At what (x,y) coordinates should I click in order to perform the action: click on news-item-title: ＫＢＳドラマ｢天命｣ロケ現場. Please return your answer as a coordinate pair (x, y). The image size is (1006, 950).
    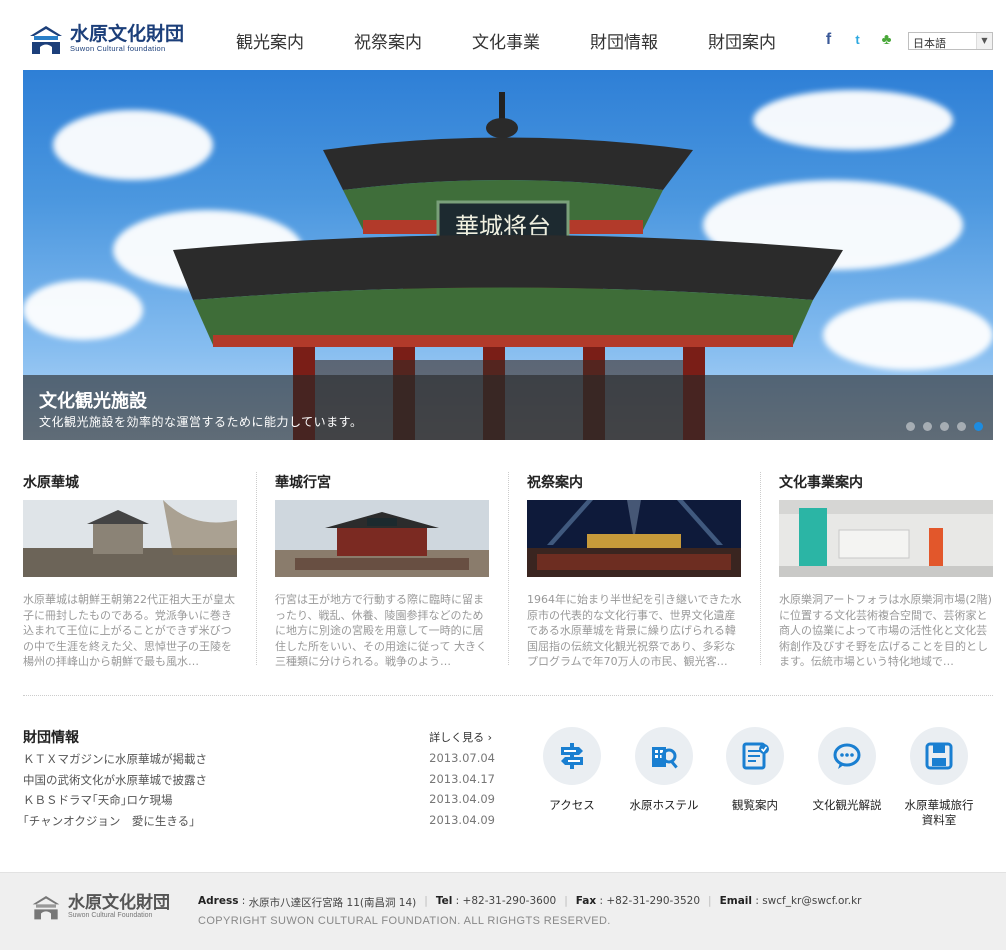
    Looking at the image, I should click on (98, 800).